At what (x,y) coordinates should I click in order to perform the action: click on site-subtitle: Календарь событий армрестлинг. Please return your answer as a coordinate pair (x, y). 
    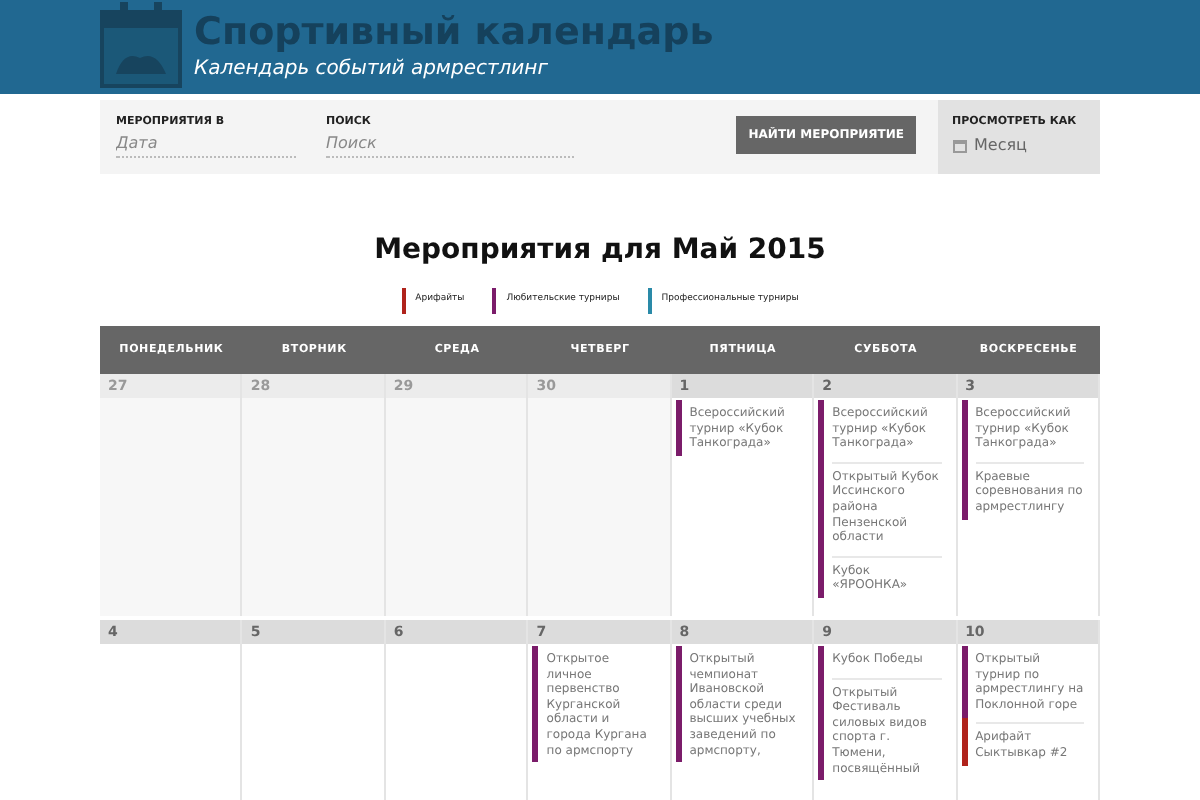
    Looking at the image, I should click on (372, 69).